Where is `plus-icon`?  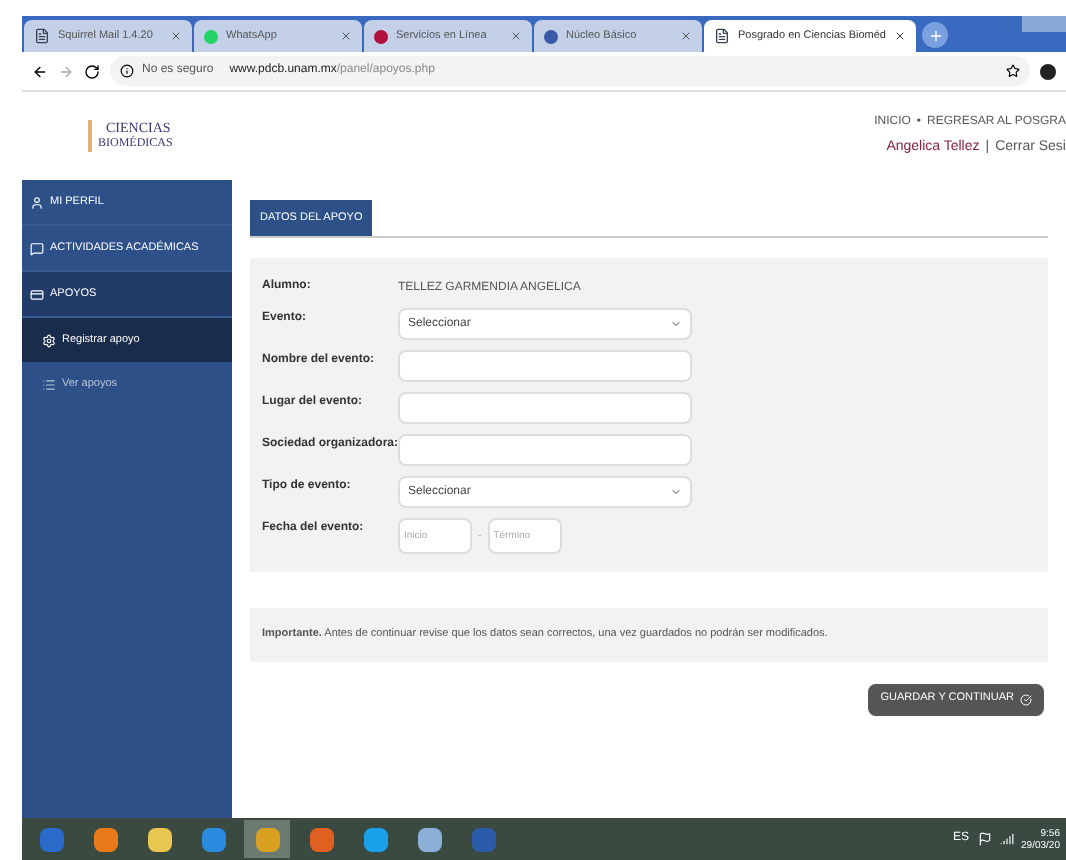 plus-icon is located at coordinates (935, 35).